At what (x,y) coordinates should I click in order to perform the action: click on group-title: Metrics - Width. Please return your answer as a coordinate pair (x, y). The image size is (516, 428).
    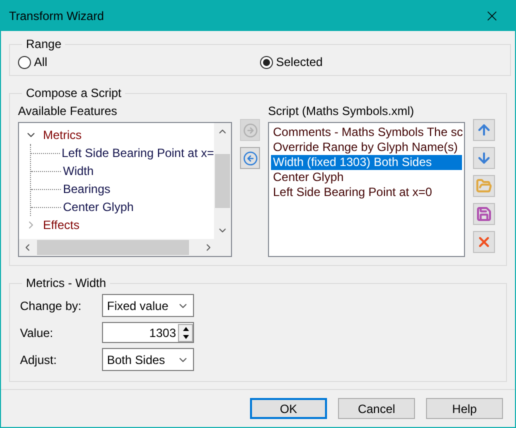
    Looking at the image, I should click on (66, 283).